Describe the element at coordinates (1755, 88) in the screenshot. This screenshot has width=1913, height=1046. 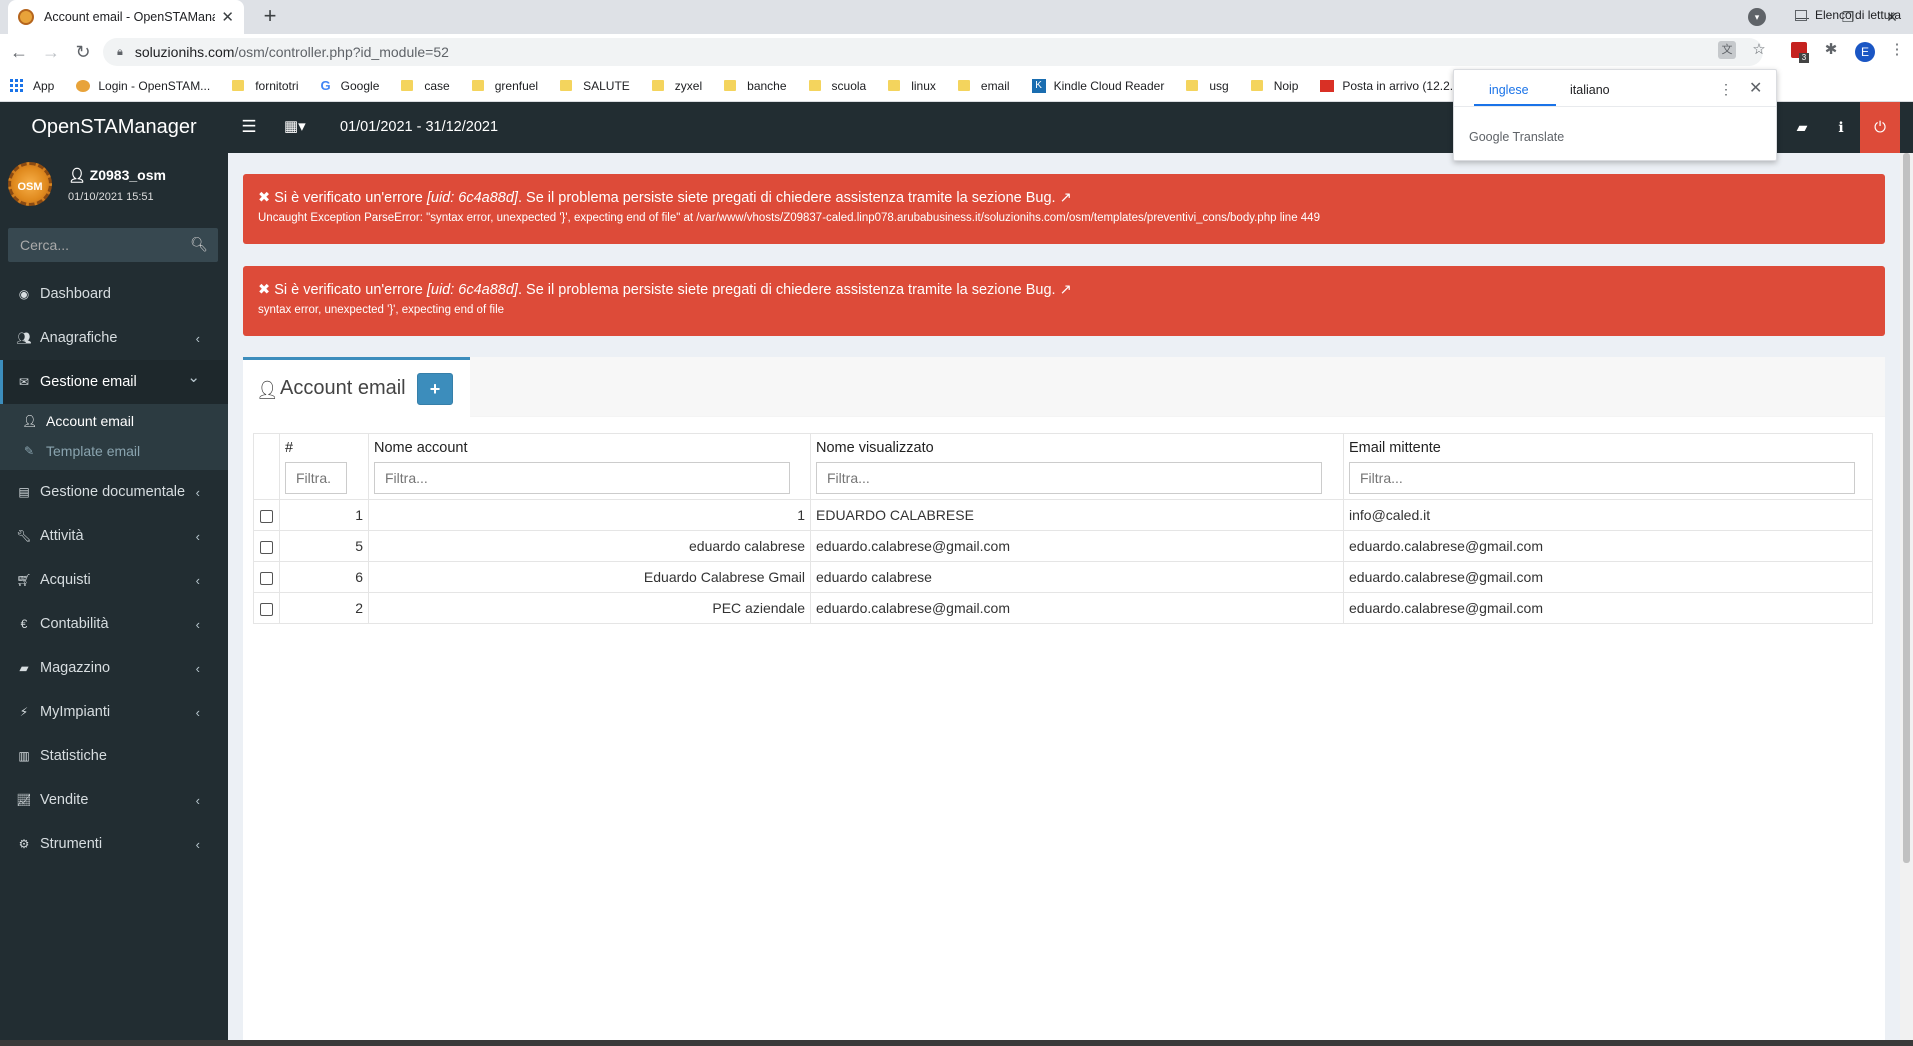
I see `translate-close-icon: ✕` at that location.